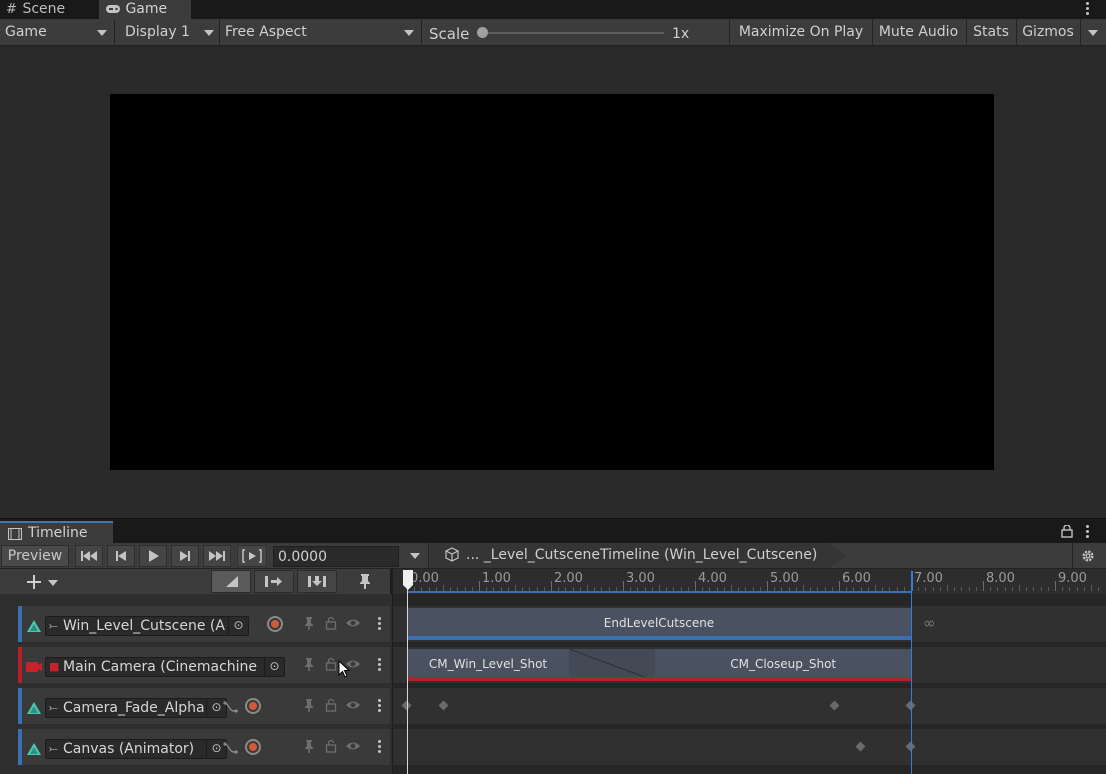  Describe the element at coordinates (1093, 33) in the screenshot. I see `gizmos-dropdown-icon` at that location.